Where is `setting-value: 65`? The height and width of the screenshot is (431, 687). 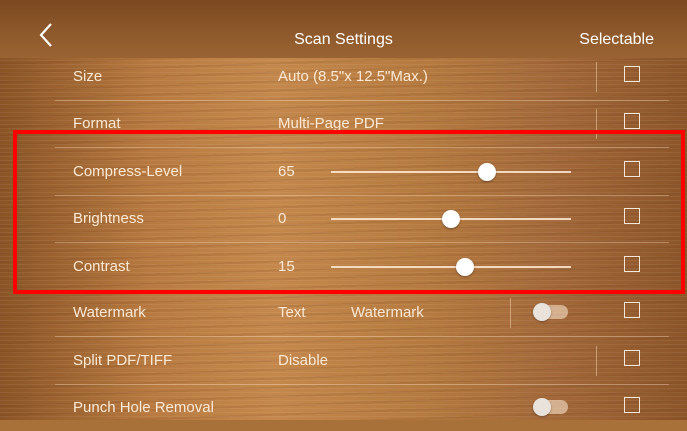 setting-value: 65 is located at coordinates (286, 171).